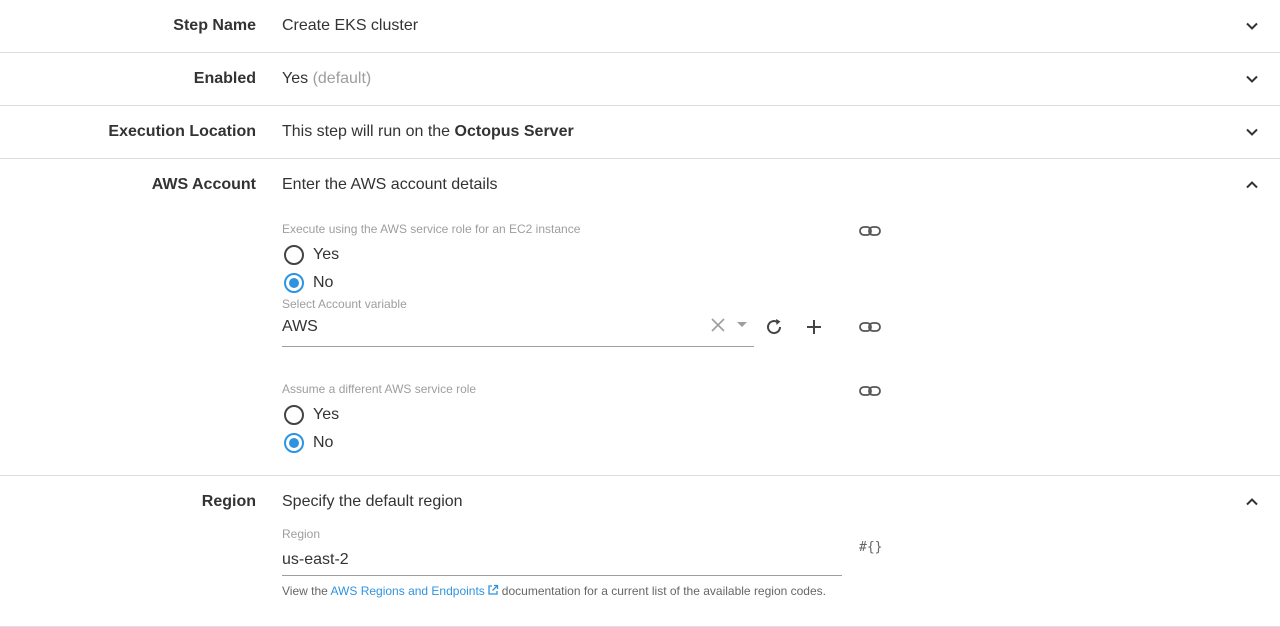 This screenshot has height=627, width=1280. What do you see at coordinates (407, 591) in the screenshot?
I see `aws-regions-link-text: AWS Regions and Endpoints` at bounding box center [407, 591].